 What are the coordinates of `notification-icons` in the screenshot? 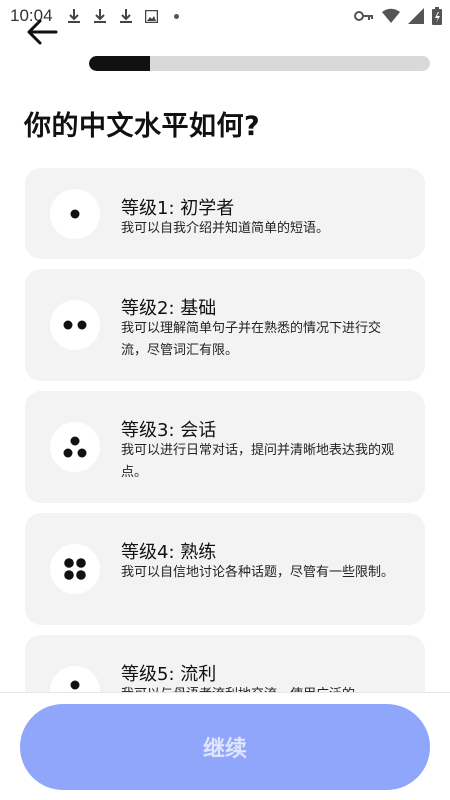 It's located at (123, 16).